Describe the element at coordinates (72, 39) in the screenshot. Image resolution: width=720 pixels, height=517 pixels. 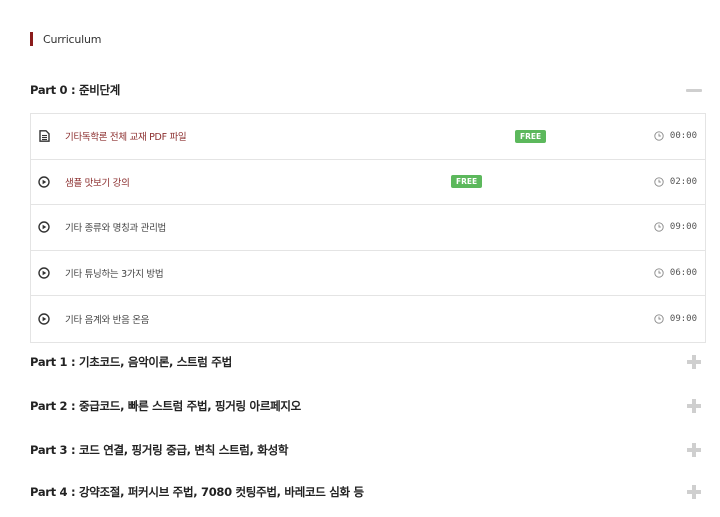
I see `curriculum-title: Curriculum` at that location.